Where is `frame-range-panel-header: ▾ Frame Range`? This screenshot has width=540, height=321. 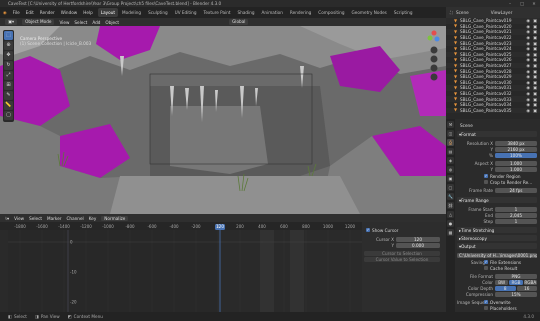 frame-range-panel-header: ▾ Frame Range is located at coordinates (497, 200).